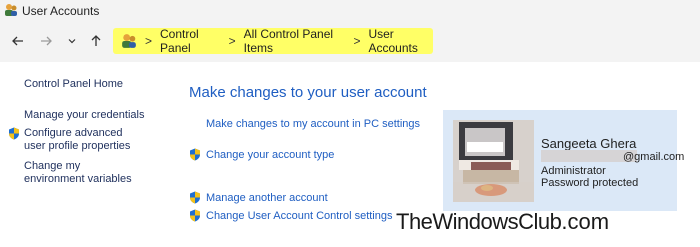 Image resolution: width=700 pixels, height=247 pixels. Describe the element at coordinates (295, 41) in the screenshot. I see `breadcrumb-all-control-panel-items: All Control Panel Items` at that location.